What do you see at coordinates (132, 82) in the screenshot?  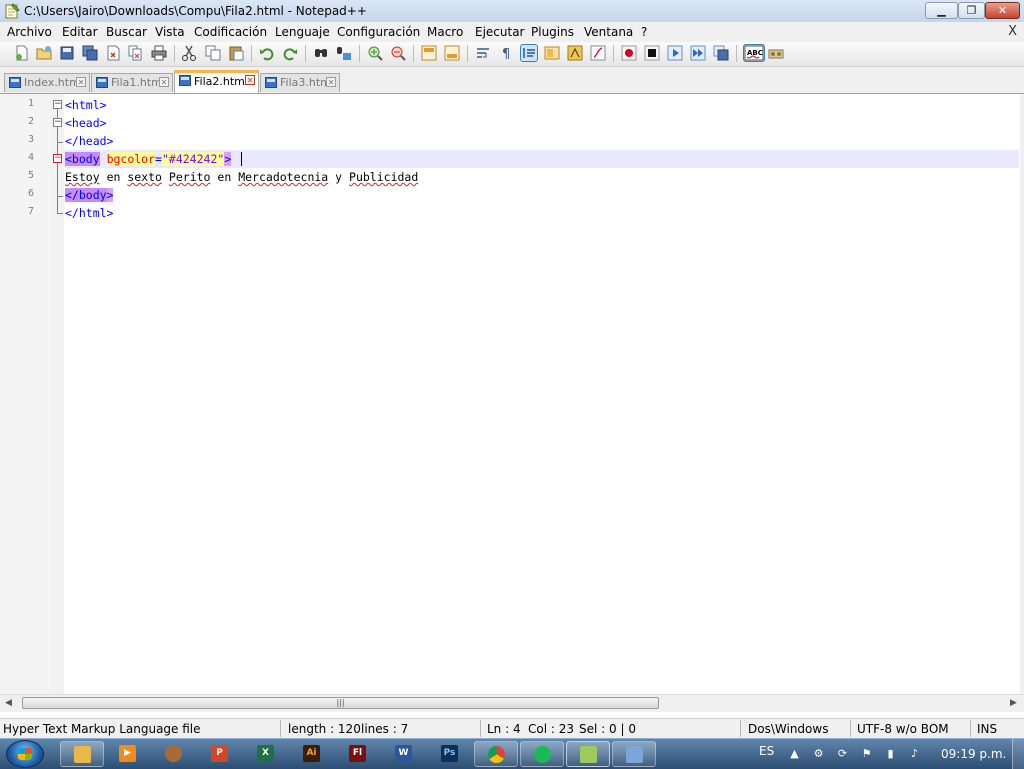 I see `tab-fila1-html: Fila1.html ✕` at bounding box center [132, 82].